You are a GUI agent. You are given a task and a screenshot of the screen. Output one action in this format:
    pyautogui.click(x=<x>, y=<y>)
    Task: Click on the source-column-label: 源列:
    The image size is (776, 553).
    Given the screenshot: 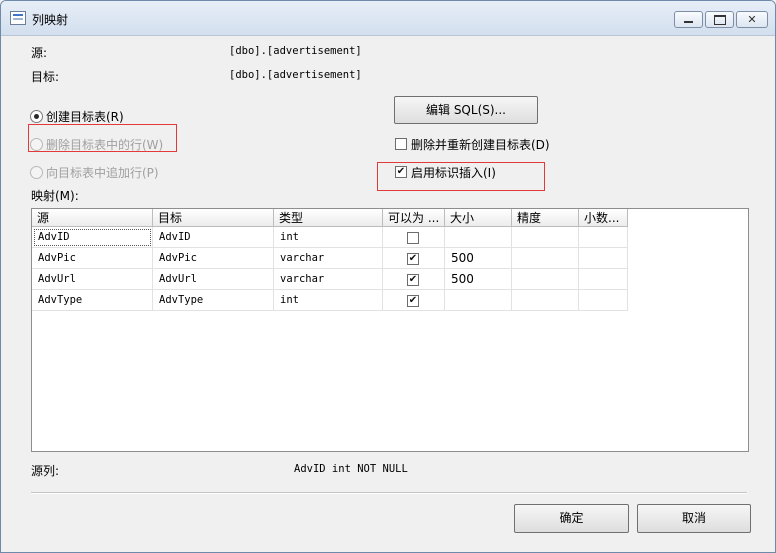 What is the action you would take?
    pyautogui.click(x=45, y=471)
    